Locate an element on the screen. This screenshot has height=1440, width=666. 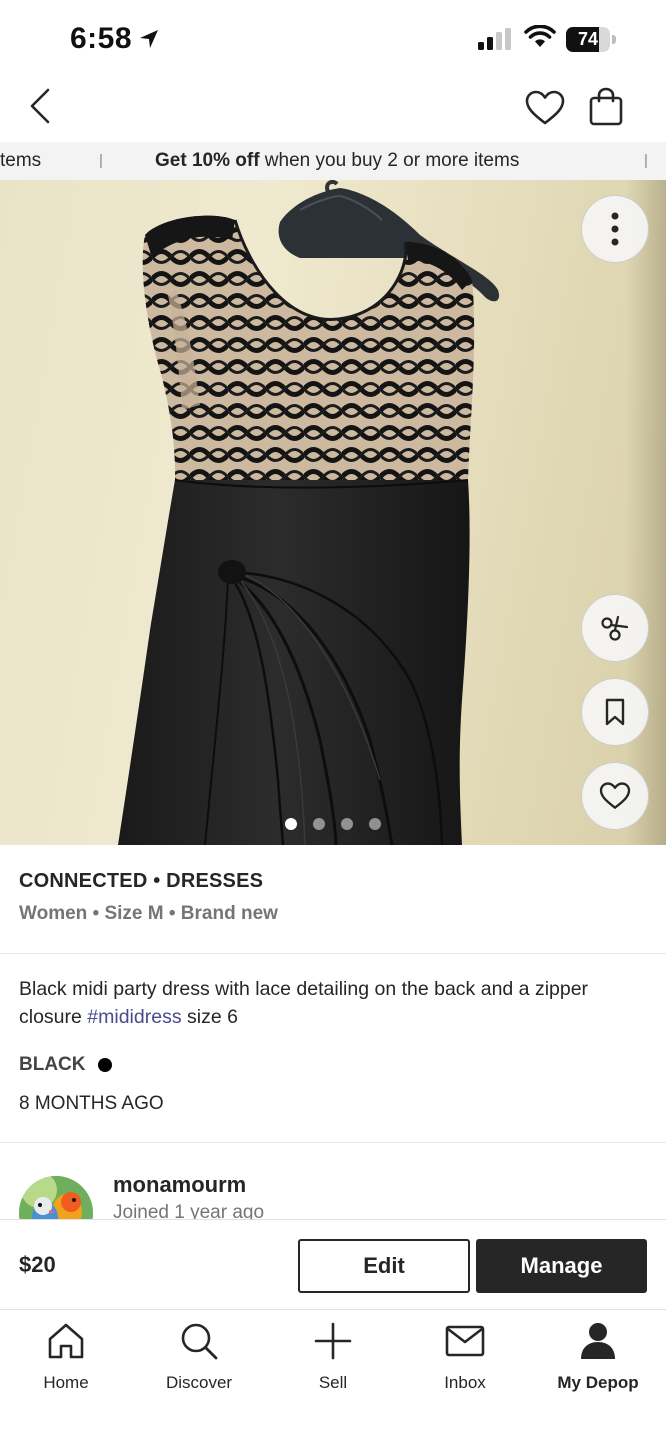
promo-rest: when you buy 2 or more items is located at coordinates (389, 160).